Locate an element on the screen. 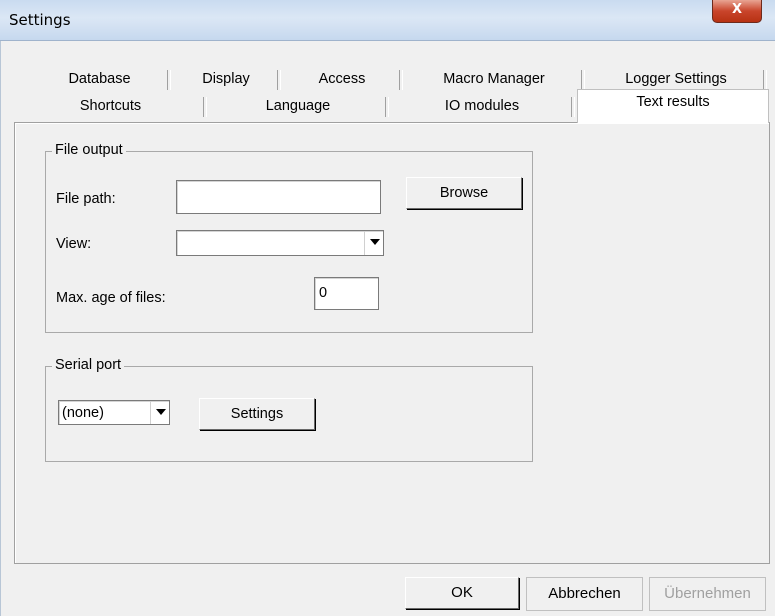  tab-label: Access is located at coordinates (342, 79).